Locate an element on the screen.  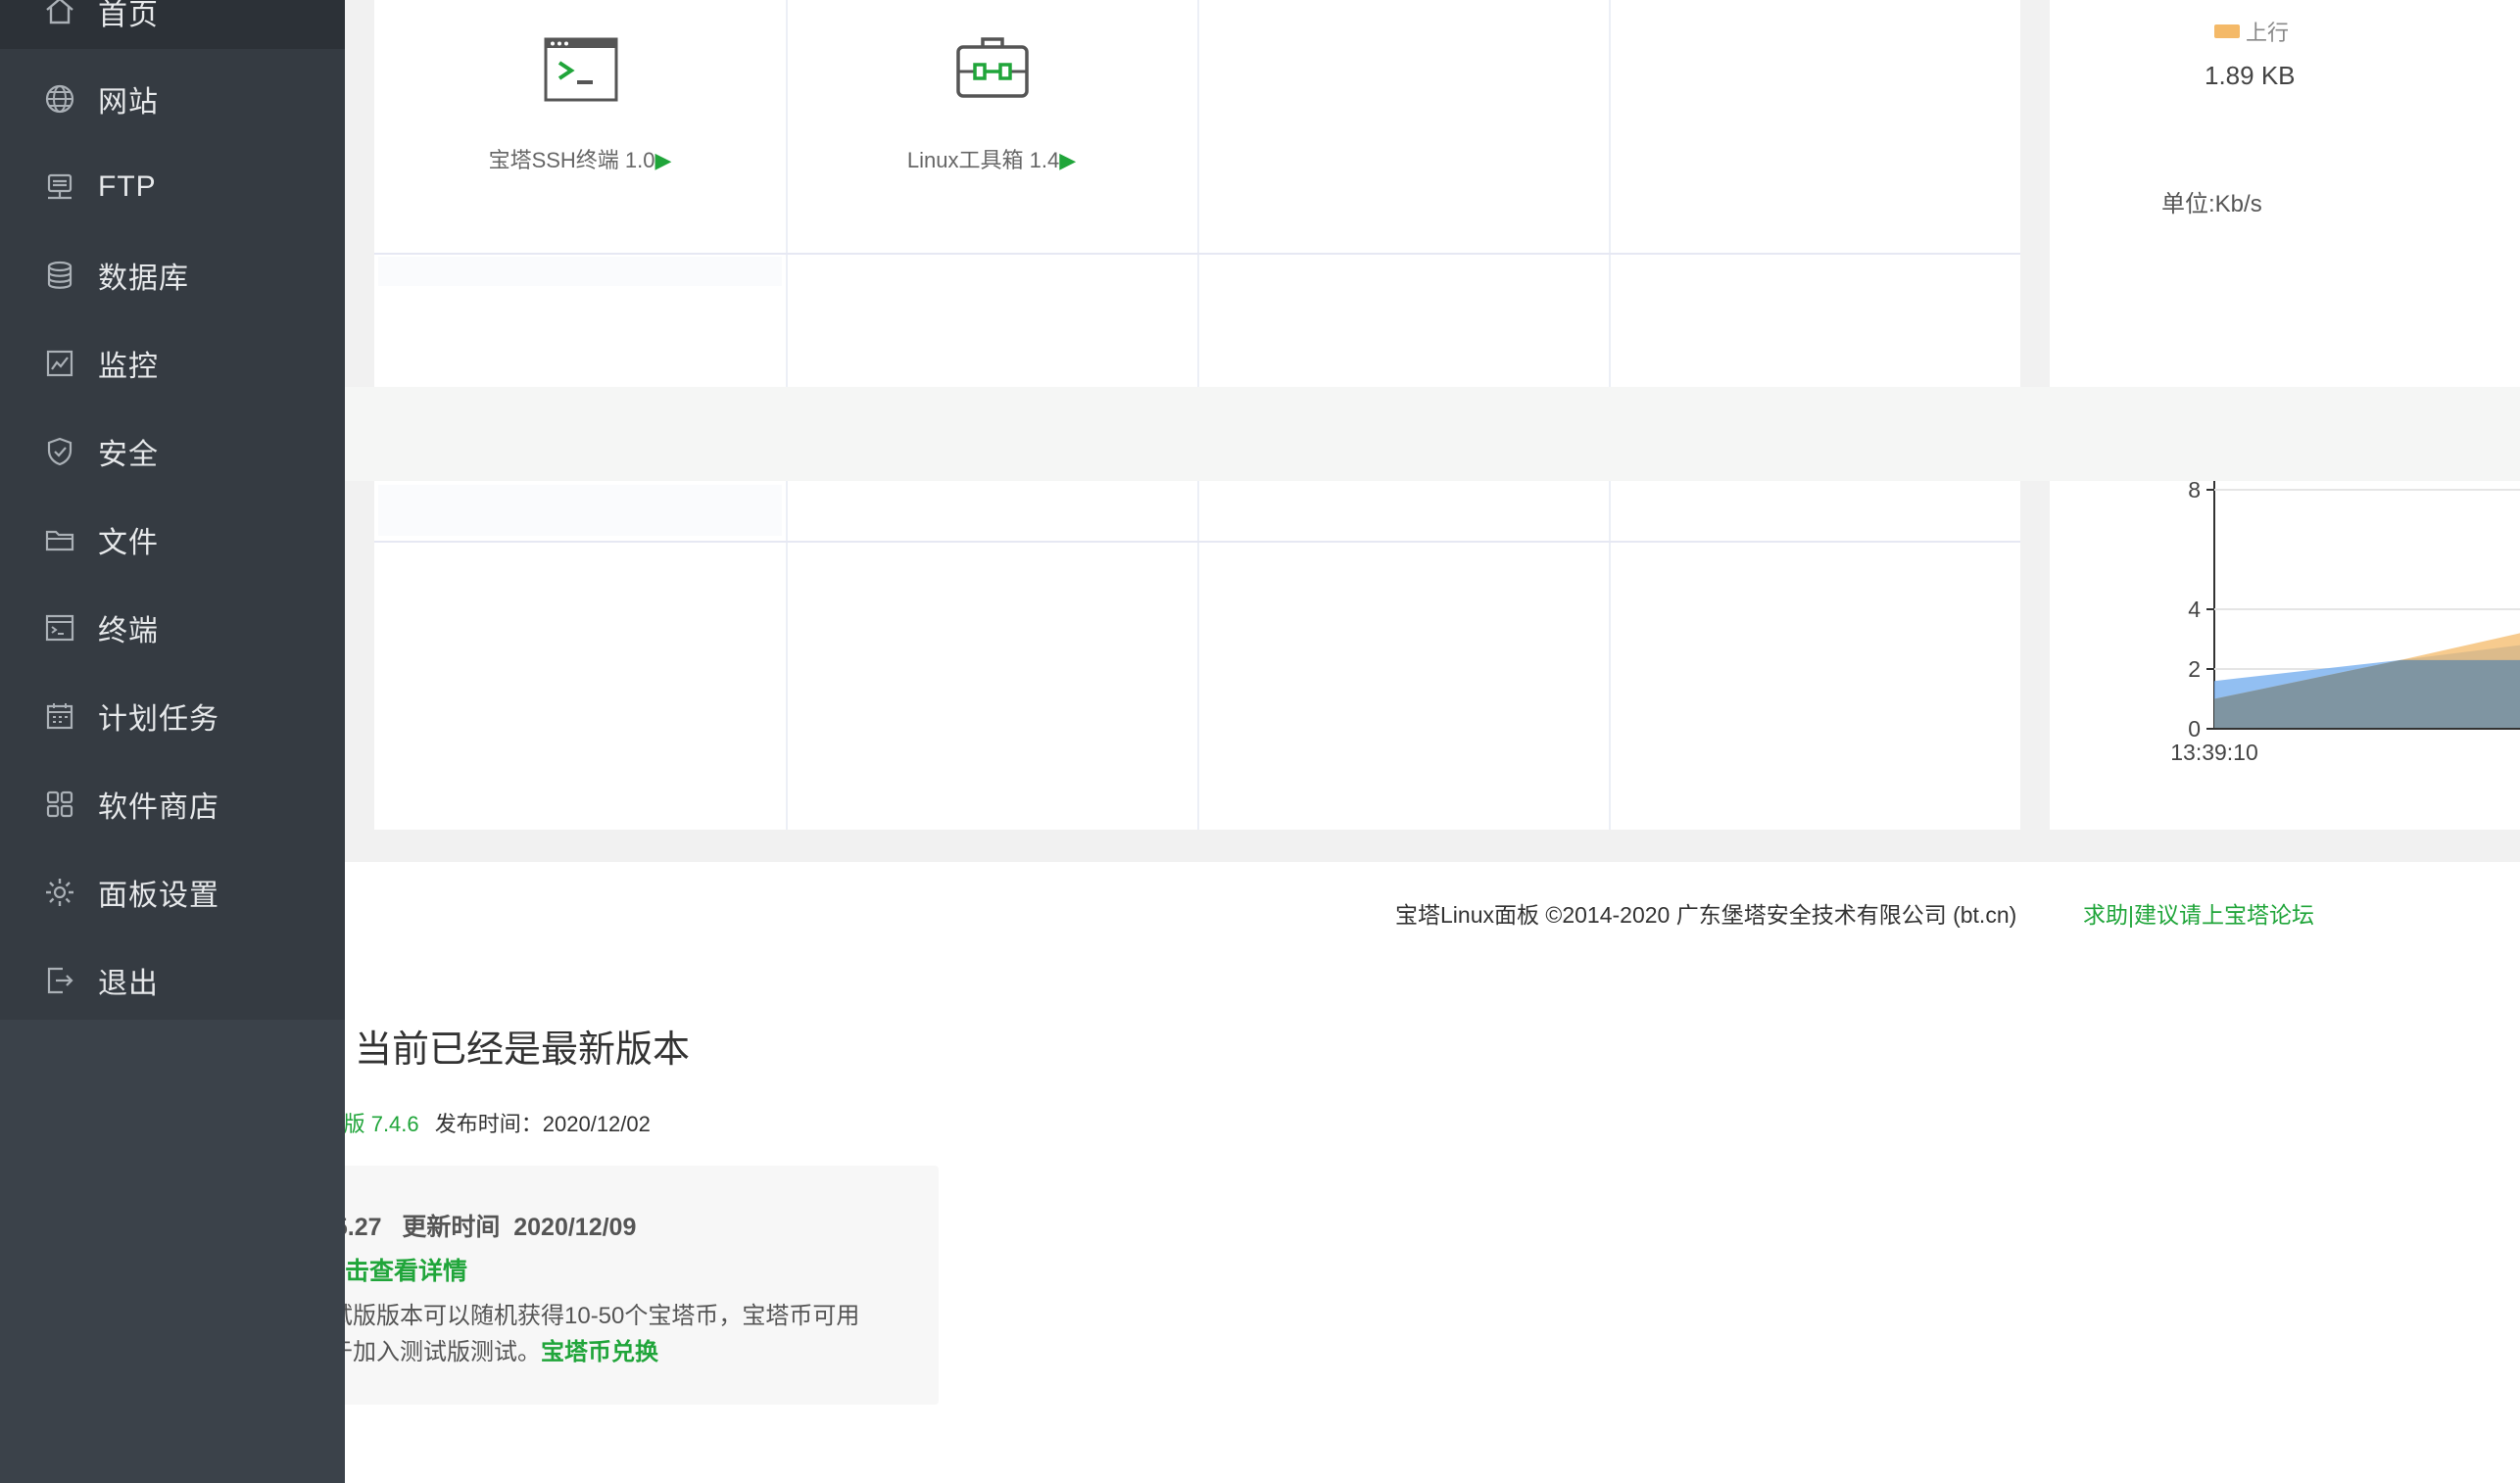
release-date: 发布时间：2020/12/02 is located at coordinates (542, 1124).